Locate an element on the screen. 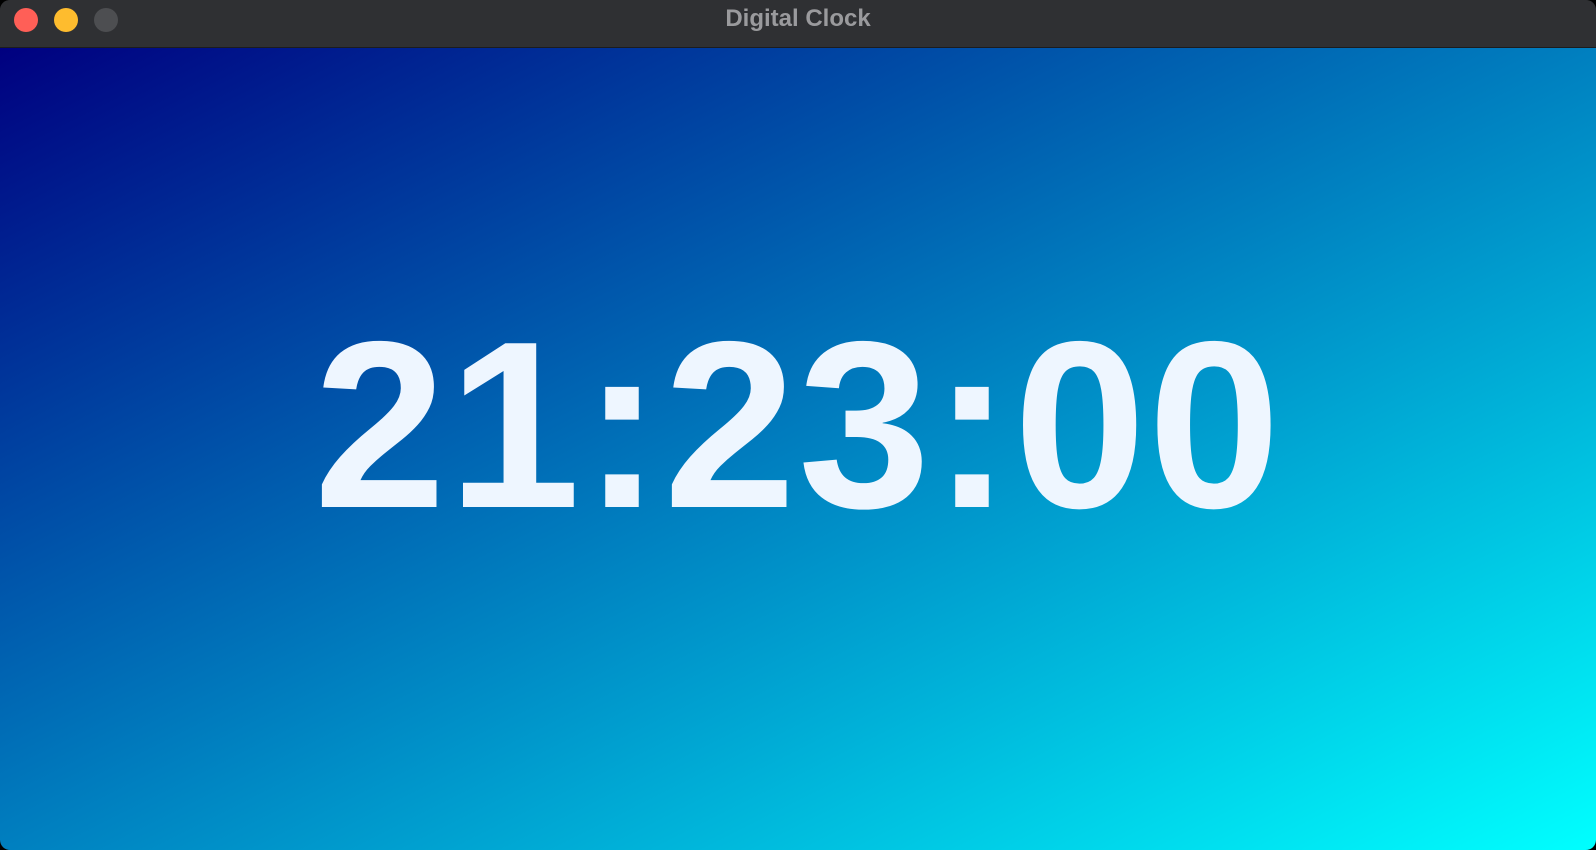  window-title: Digital Clock is located at coordinates (798, 18).